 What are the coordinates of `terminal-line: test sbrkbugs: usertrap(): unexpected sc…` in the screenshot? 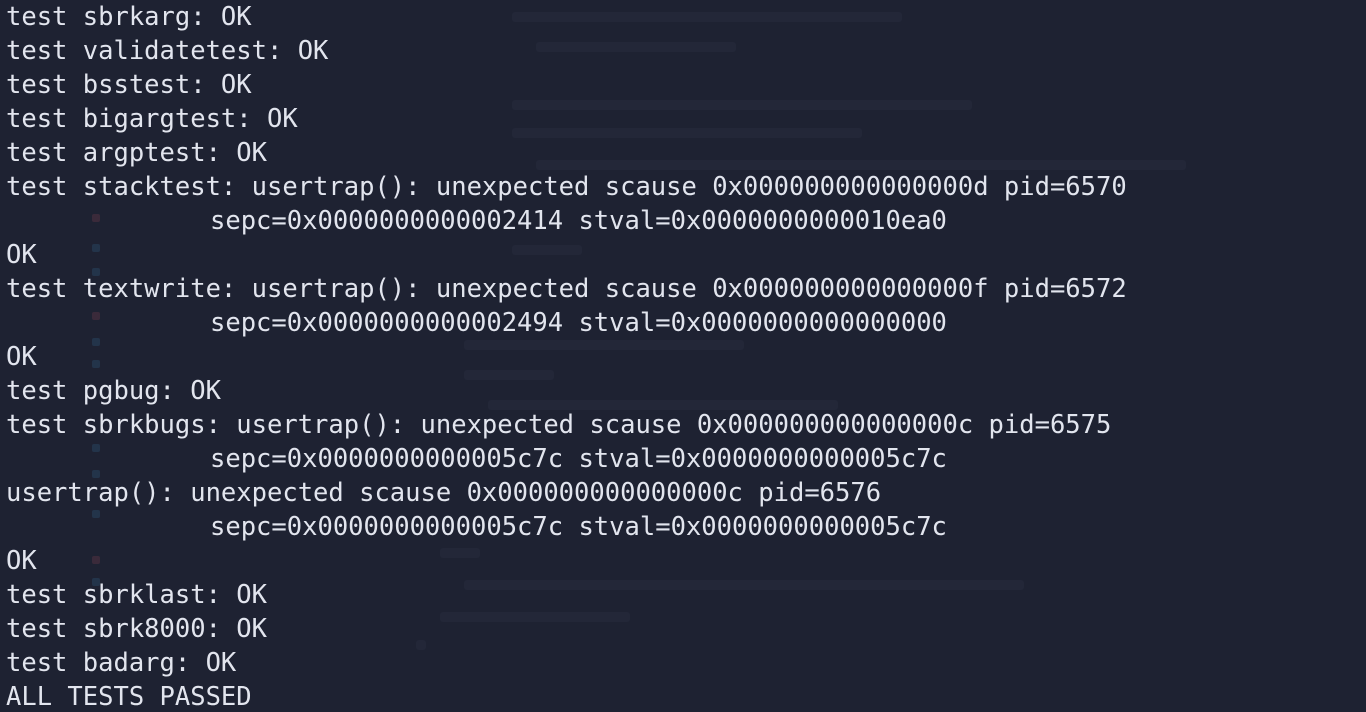 It's located at (559, 425).